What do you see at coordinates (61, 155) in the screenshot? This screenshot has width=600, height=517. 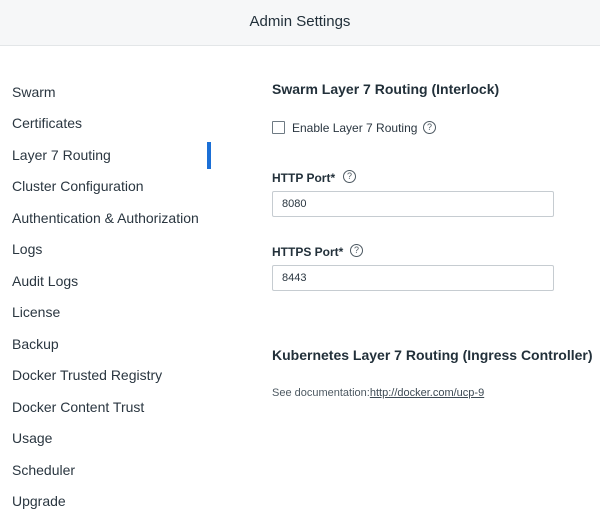 I see `sidebar-item-layer-7-routing: Layer 7 Routing` at bounding box center [61, 155].